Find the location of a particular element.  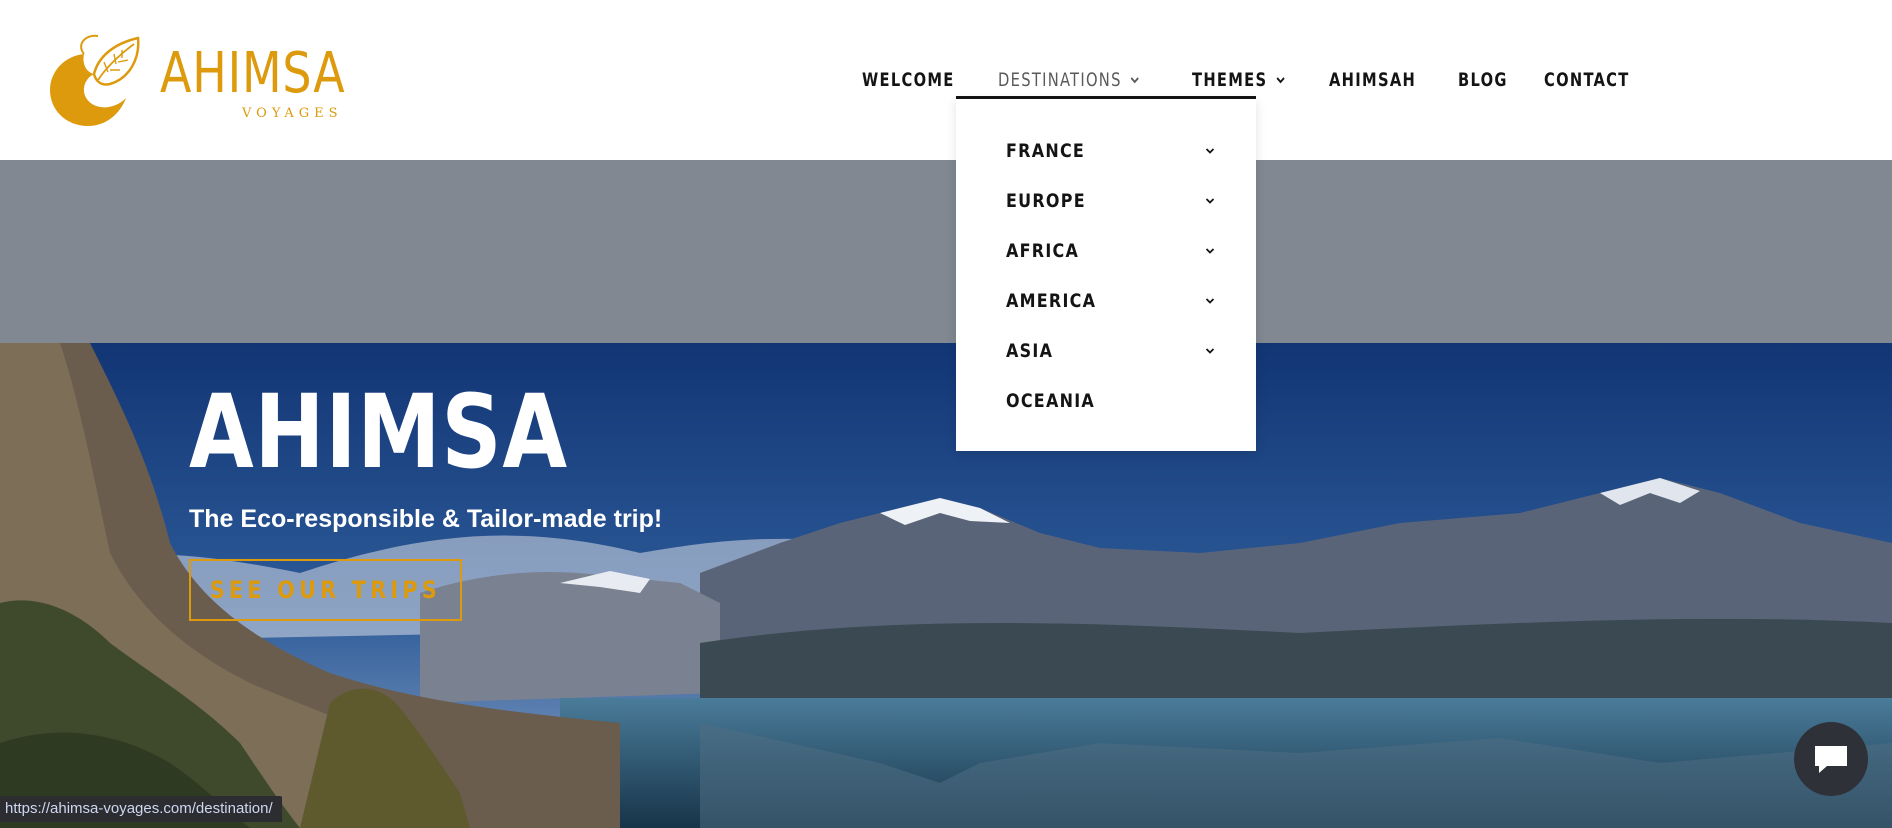

dropdown-item-label: EUROPE is located at coordinates (1046, 201).